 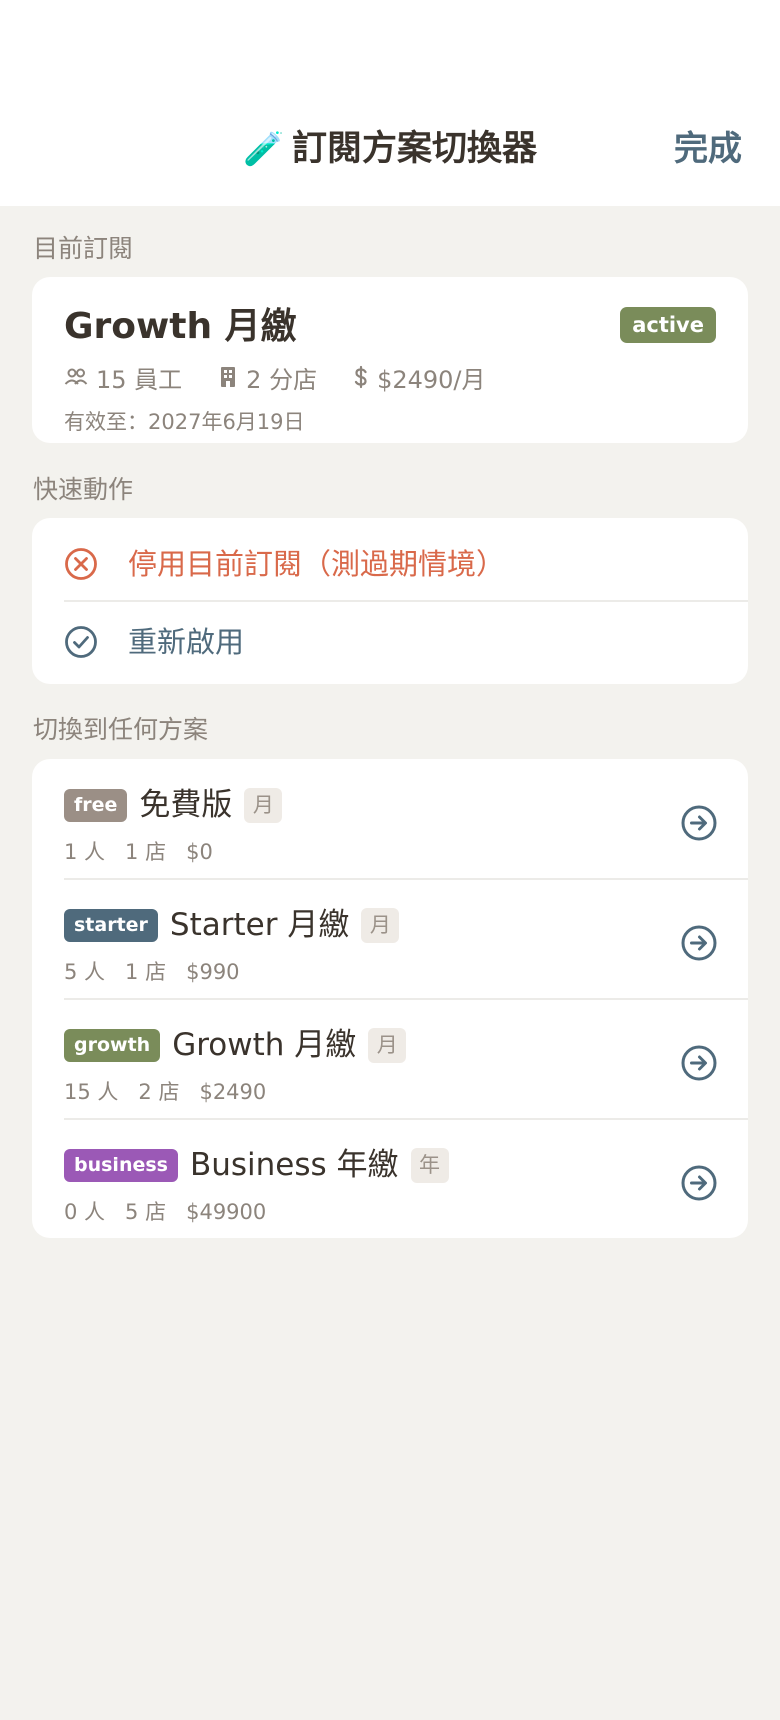 I want to click on done-button: 完成, so click(x=708, y=149).